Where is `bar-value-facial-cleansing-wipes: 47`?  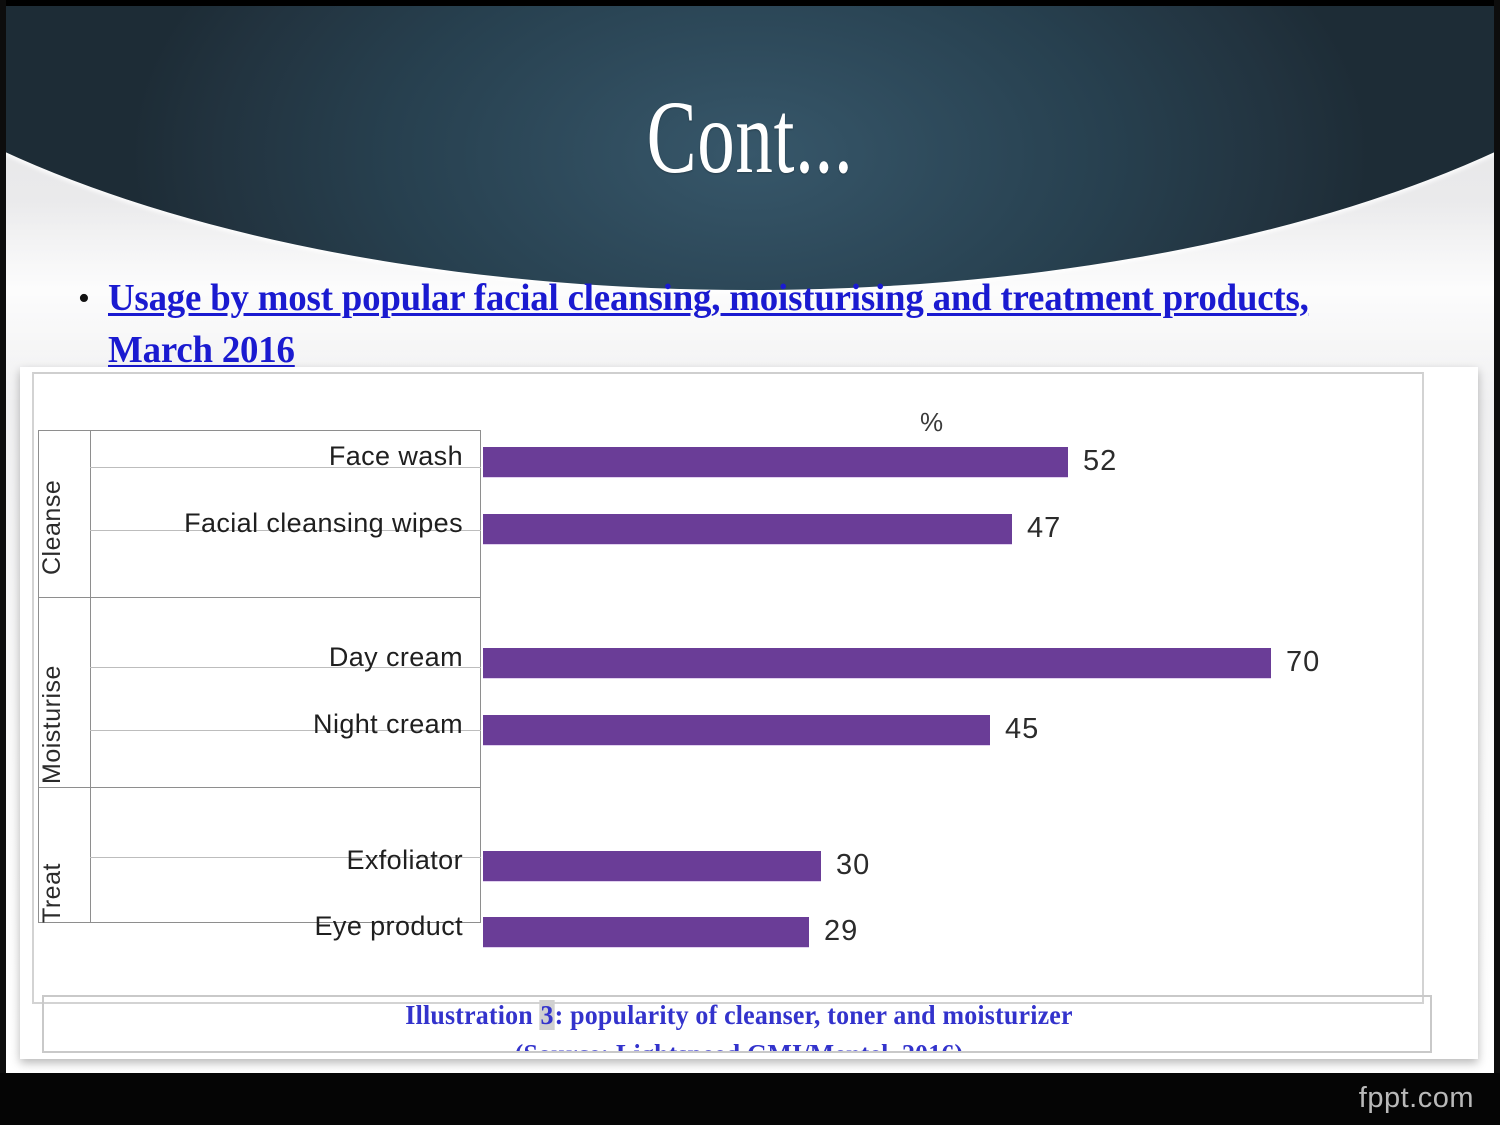
bar-value-facial-cleansing-wipes: 47 is located at coordinates (1044, 528).